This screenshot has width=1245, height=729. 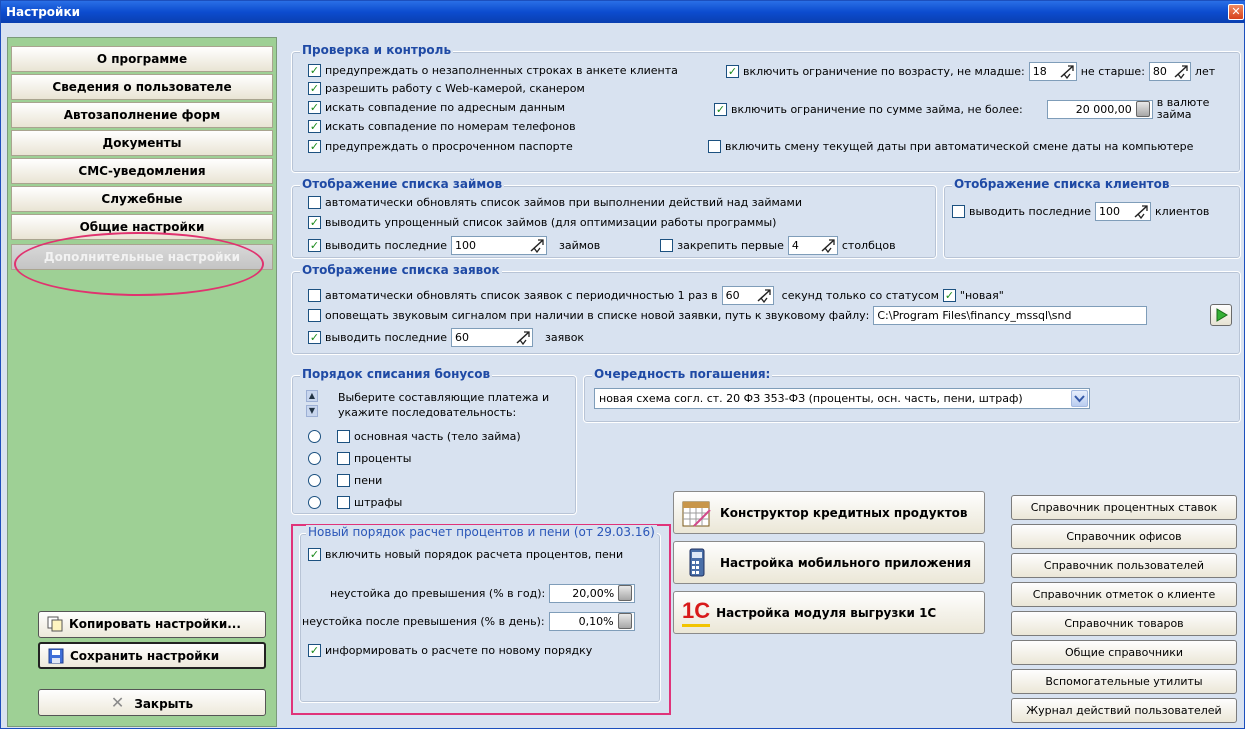 What do you see at coordinates (436, 107) in the screenshot?
I see `check-row-3: ✓ искать совпадение по адресным данным` at bounding box center [436, 107].